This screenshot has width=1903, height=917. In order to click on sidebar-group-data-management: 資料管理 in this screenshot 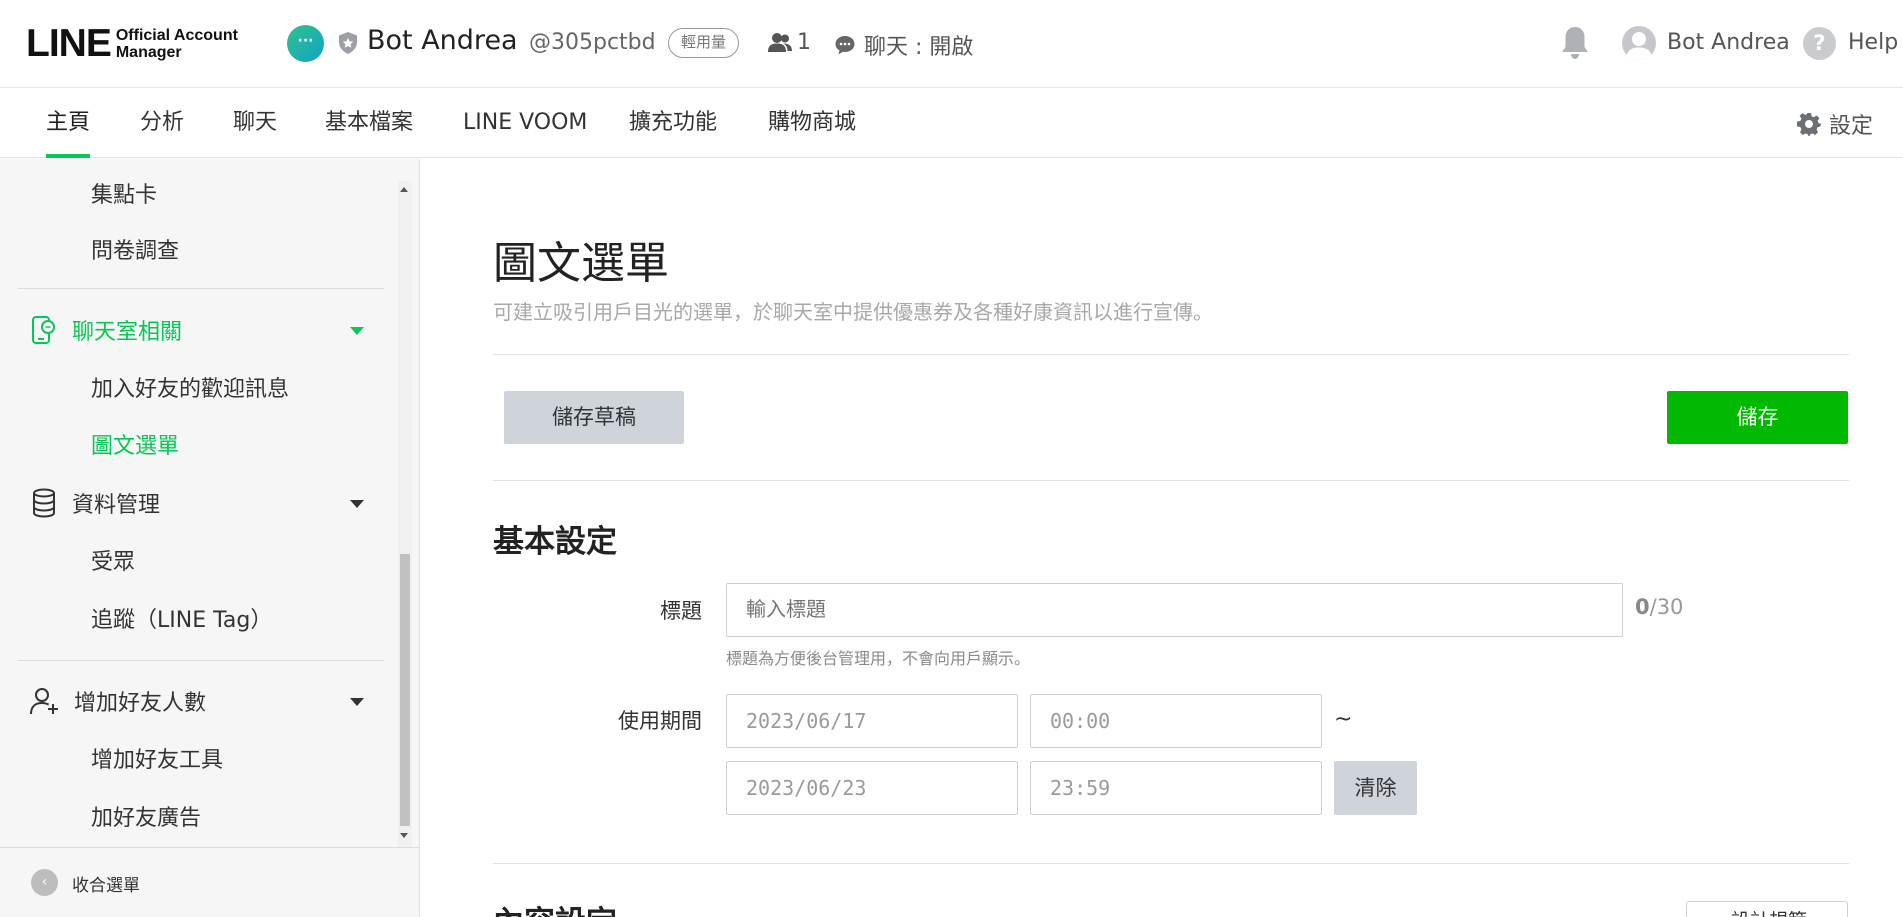, I will do `click(95, 503)`.